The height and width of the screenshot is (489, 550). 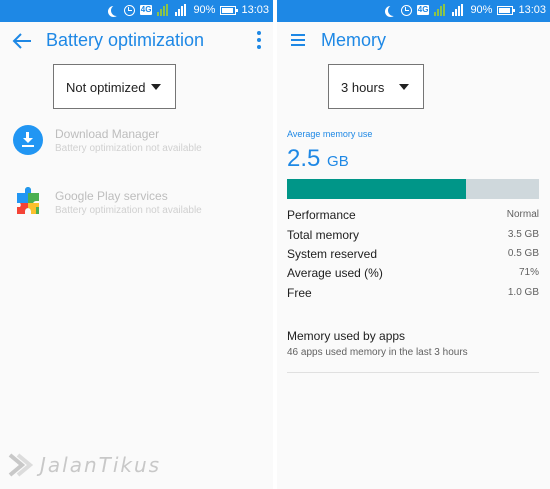 I want to click on dropdown-selected-value: Not optimized, so click(x=106, y=87).